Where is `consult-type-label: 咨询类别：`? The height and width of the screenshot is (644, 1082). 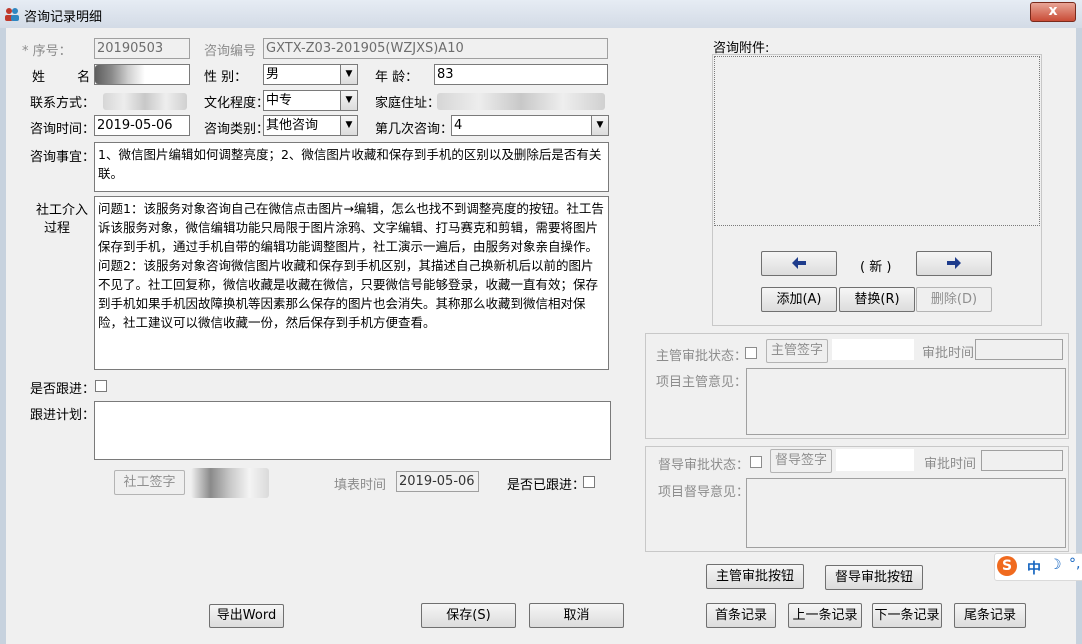
consult-type-label: 咨询类别： is located at coordinates (237, 129).